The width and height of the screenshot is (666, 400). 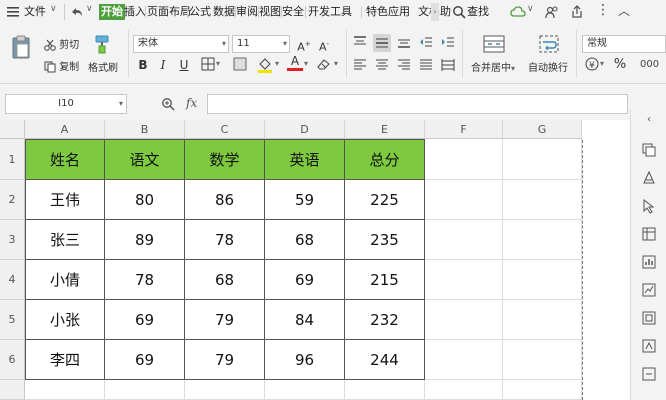 What do you see at coordinates (360, 44) in the screenshot?
I see `align-top-icon` at bounding box center [360, 44].